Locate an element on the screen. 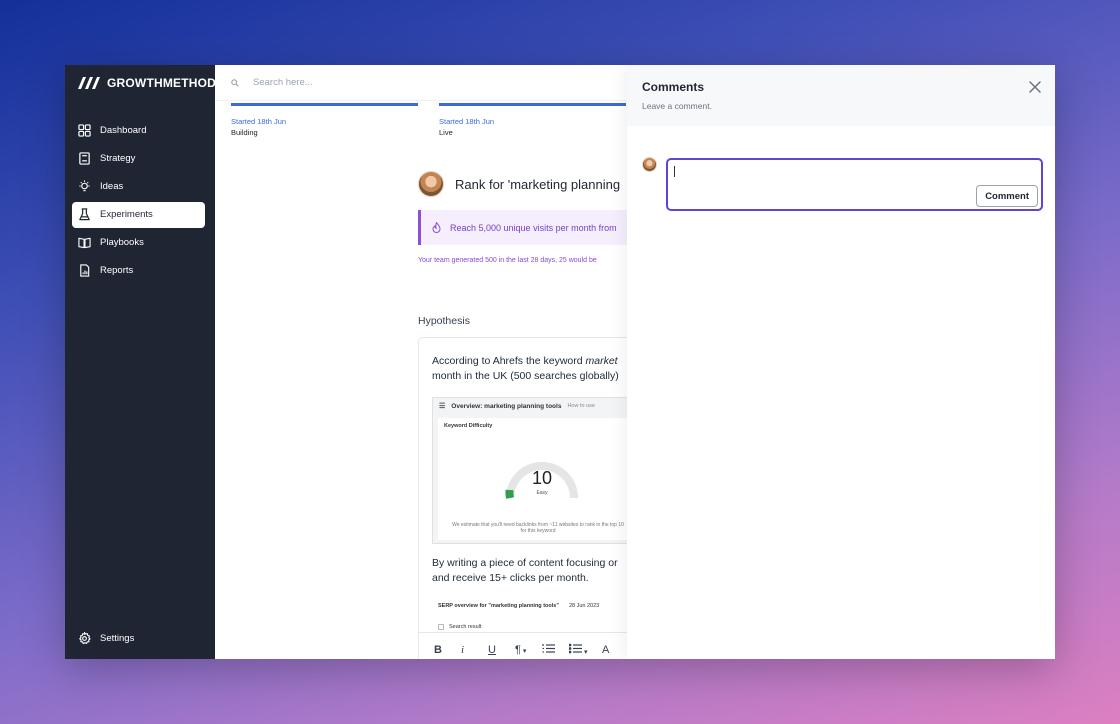  numbered-list-button is located at coordinates (555, 650).